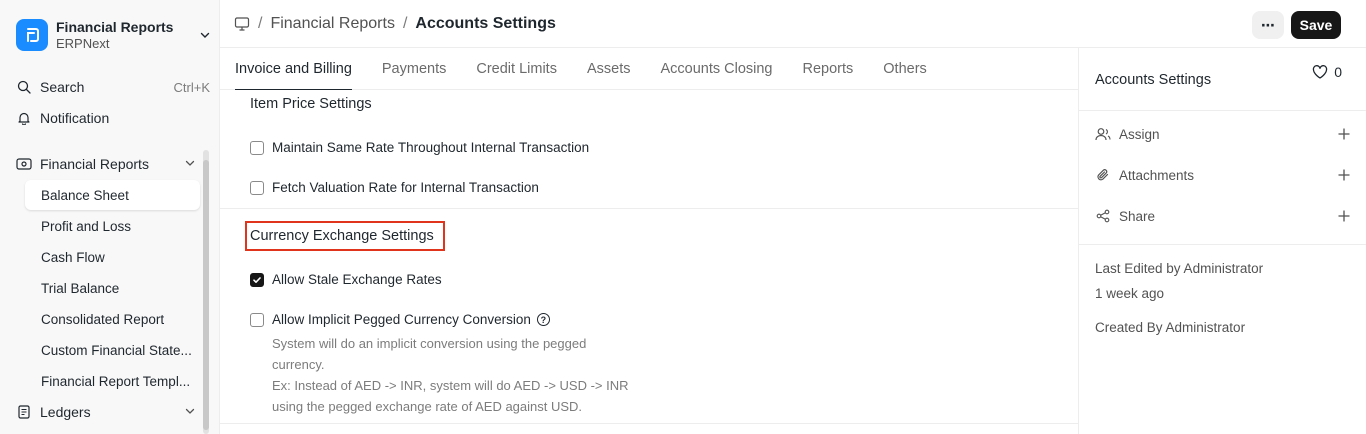 The image size is (1366, 434). What do you see at coordinates (113, 87) in the screenshot?
I see `sidebar-search: Search Ctrl+K` at bounding box center [113, 87].